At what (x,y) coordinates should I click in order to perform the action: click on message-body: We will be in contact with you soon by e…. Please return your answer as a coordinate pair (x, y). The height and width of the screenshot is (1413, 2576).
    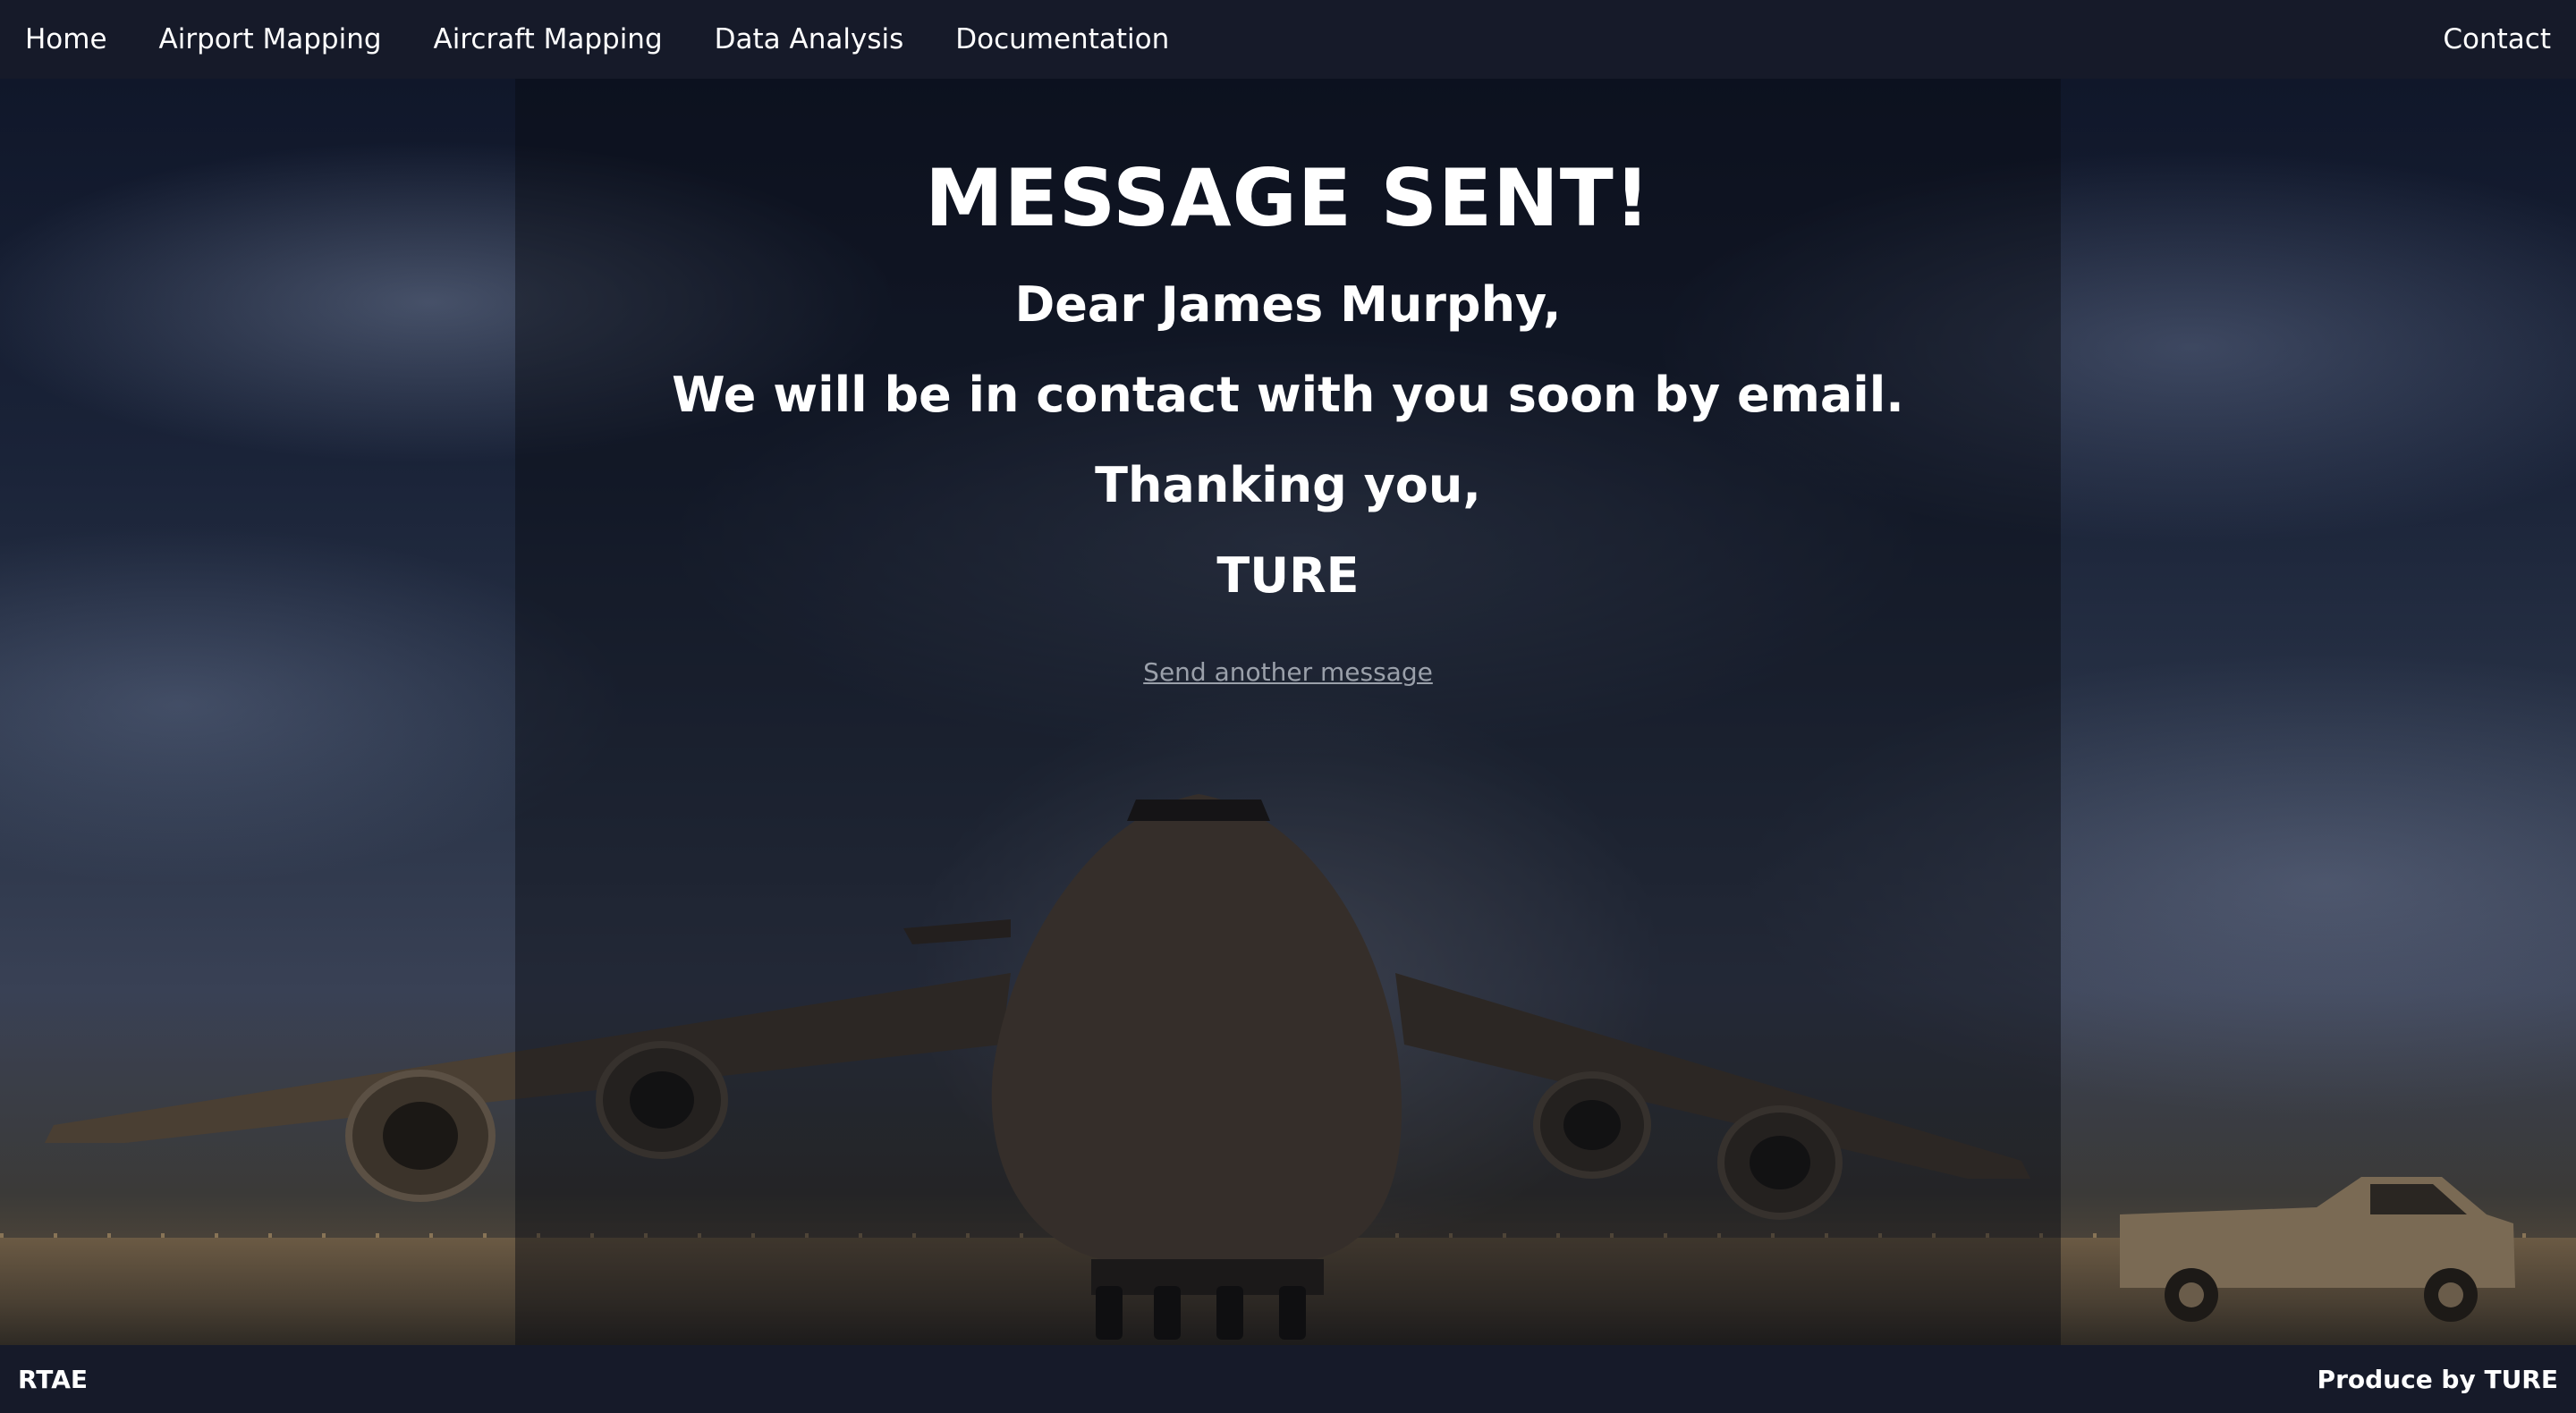
    Looking at the image, I should click on (1288, 395).